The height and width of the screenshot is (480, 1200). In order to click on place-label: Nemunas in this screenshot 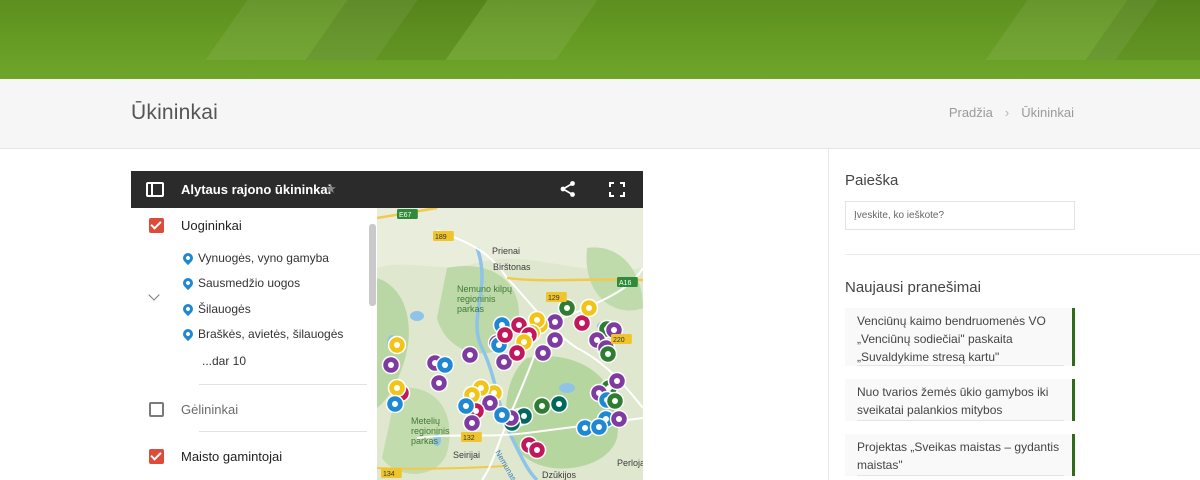, I will do `click(505, 464)`.